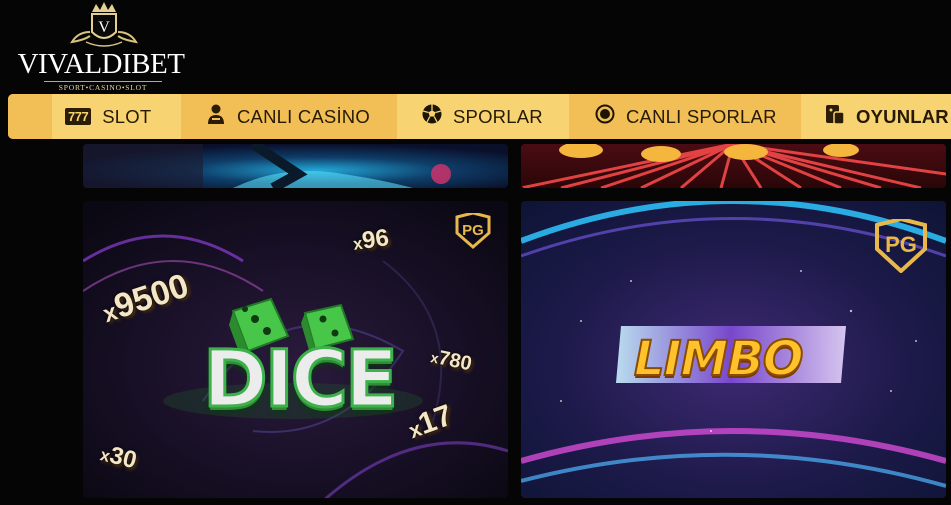 This screenshot has height=505, width=951. I want to click on nav-item-slot: 777 SLOT, so click(116, 116).